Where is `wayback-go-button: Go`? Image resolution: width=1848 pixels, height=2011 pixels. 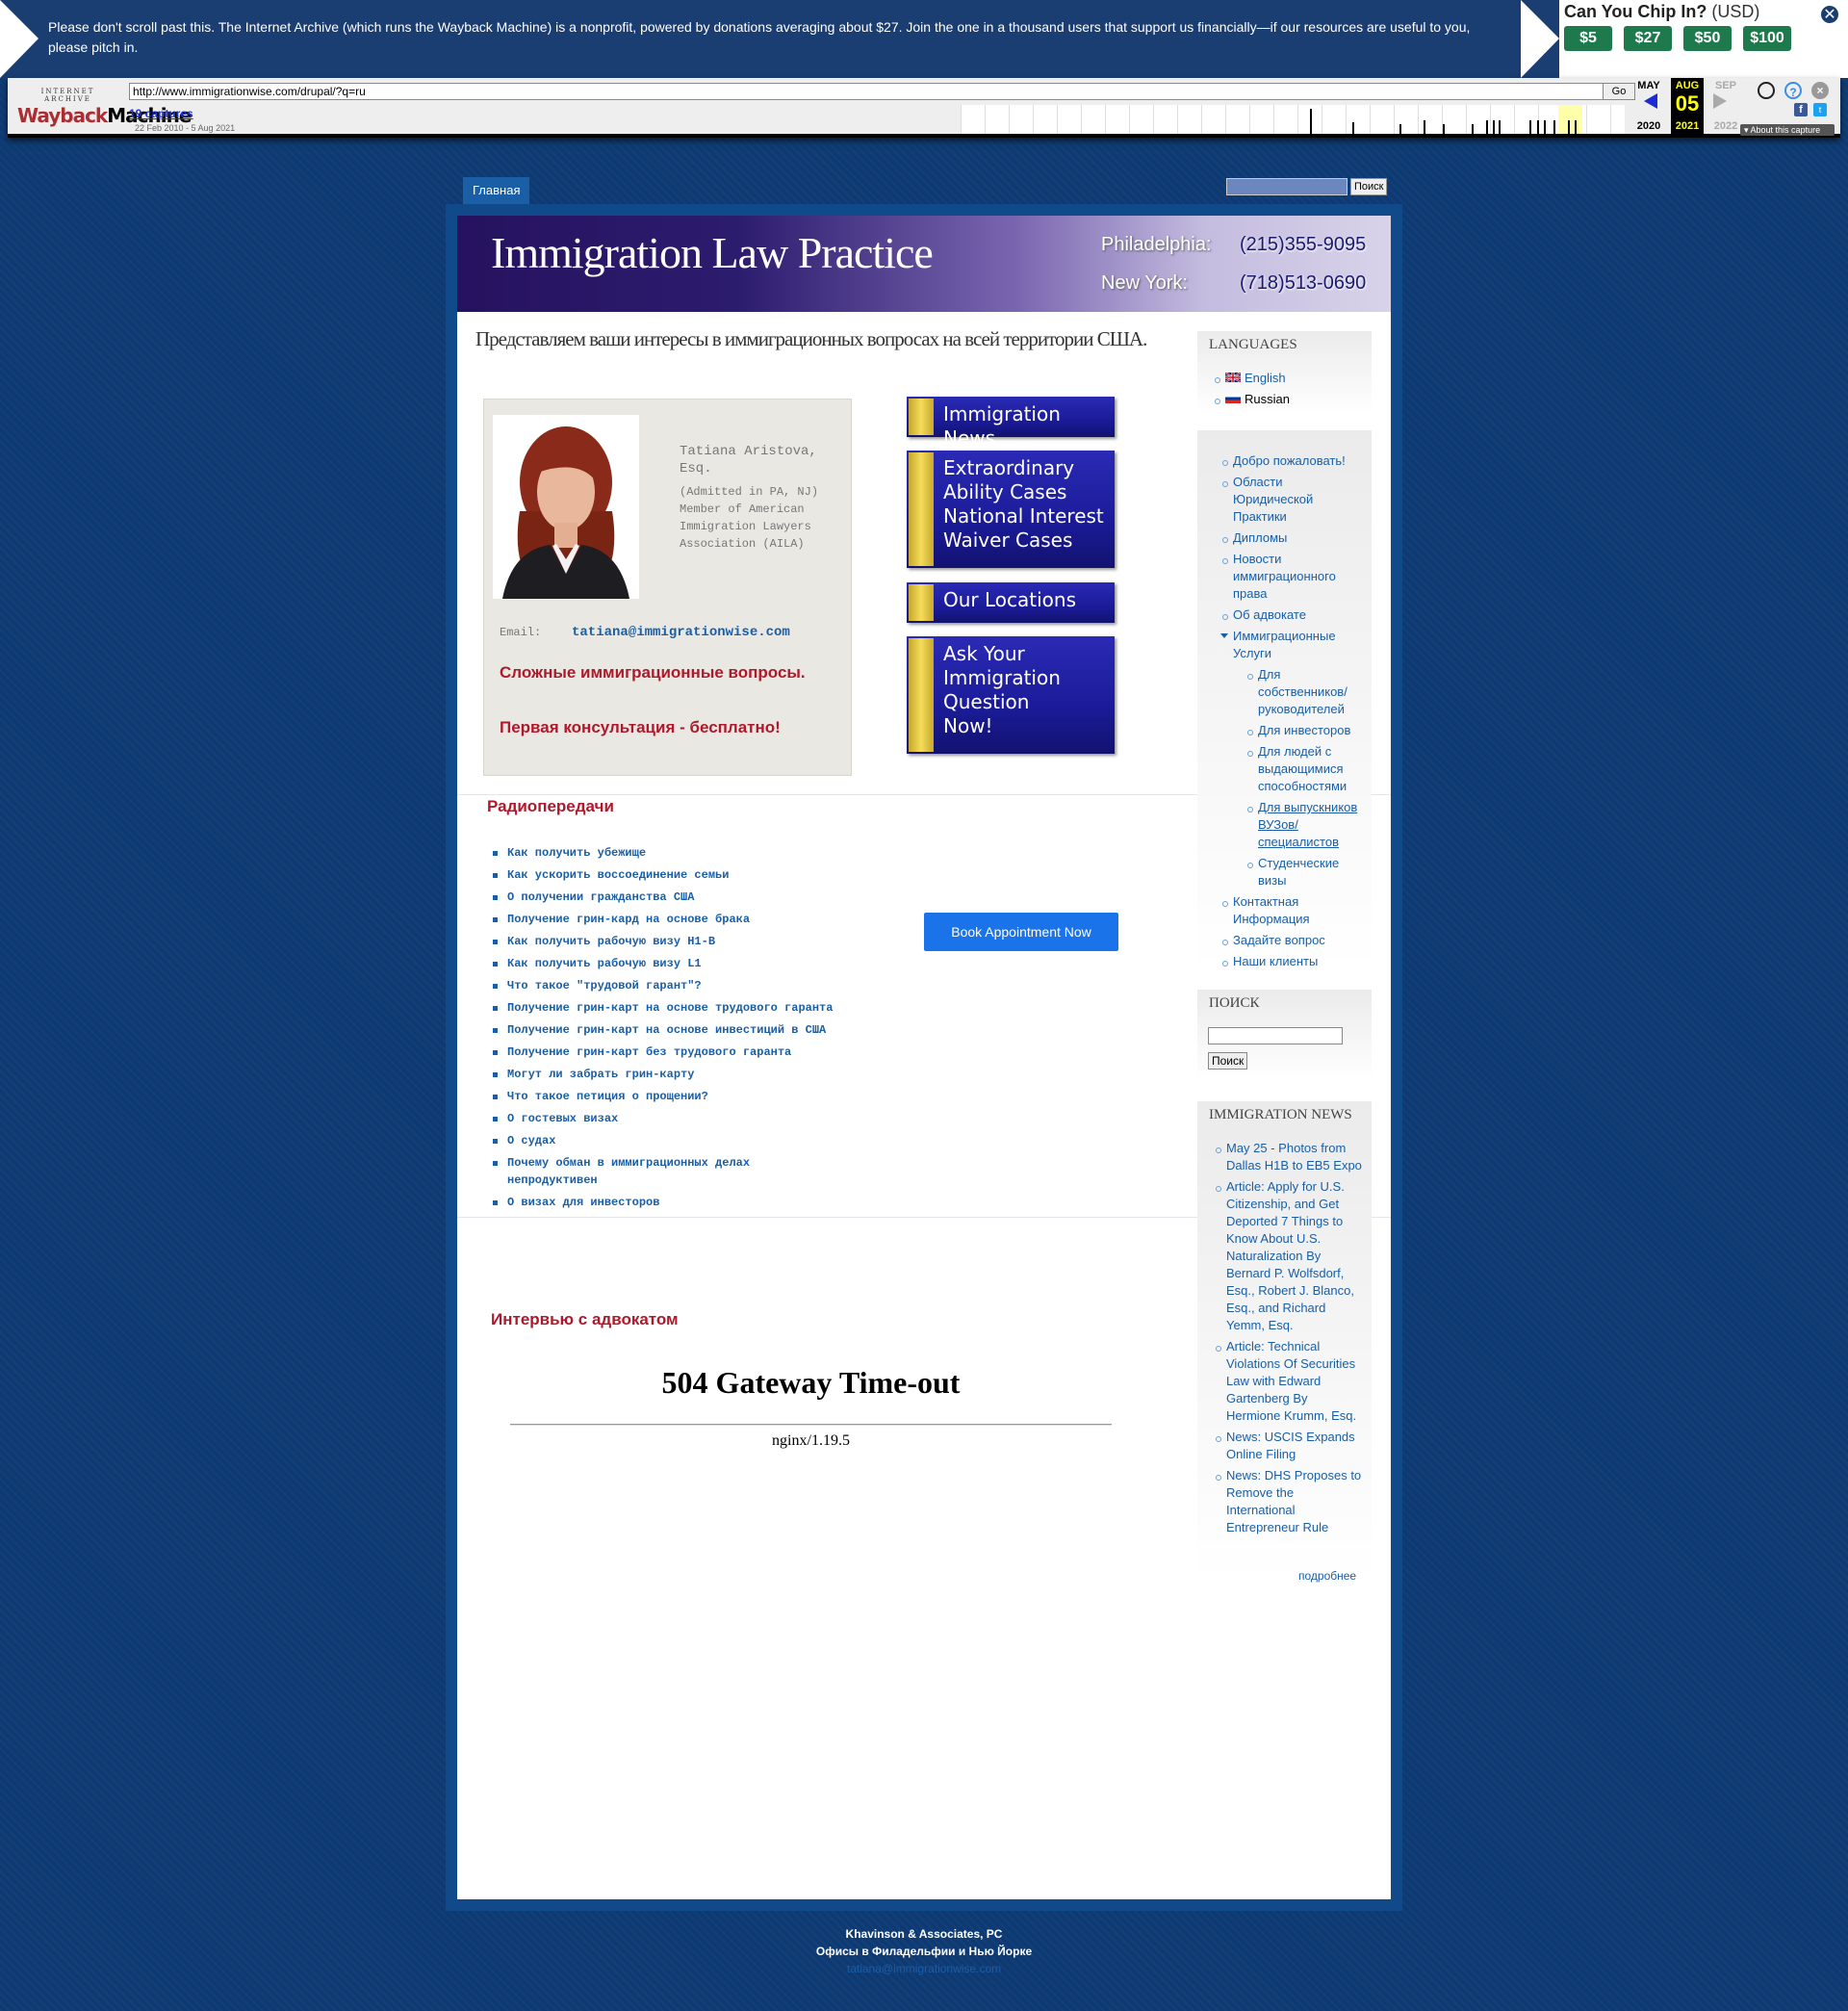 wayback-go-button: Go is located at coordinates (1619, 91).